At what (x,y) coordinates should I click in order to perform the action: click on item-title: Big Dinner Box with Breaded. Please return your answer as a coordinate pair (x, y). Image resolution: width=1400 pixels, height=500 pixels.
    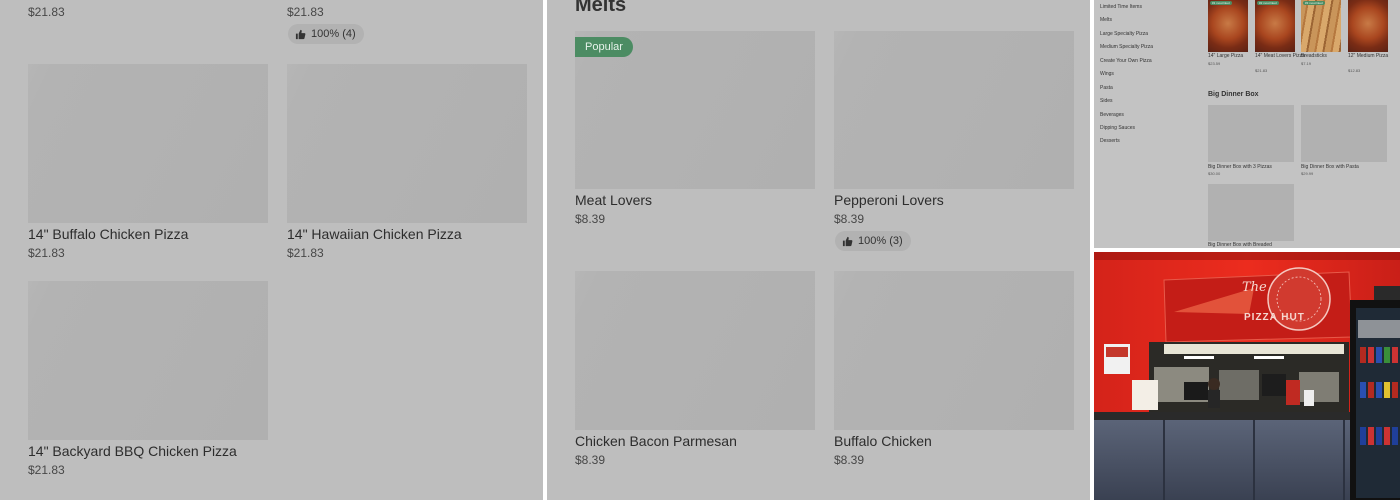
    Looking at the image, I should click on (1240, 245).